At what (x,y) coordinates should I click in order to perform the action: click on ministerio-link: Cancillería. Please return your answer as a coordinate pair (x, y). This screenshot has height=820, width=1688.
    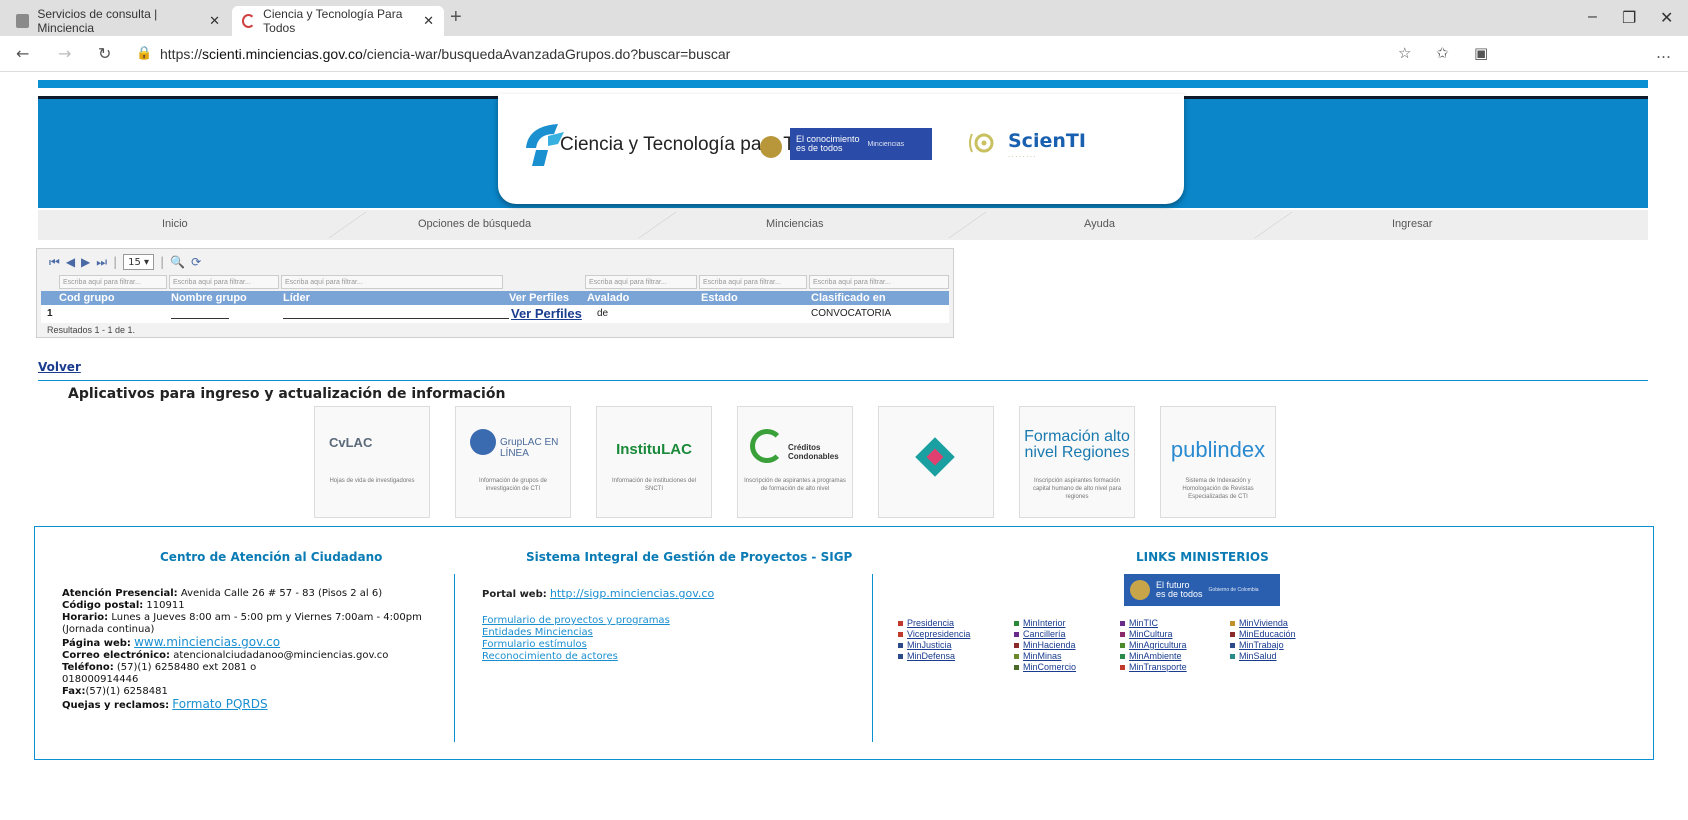
    Looking at the image, I should click on (1044, 634).